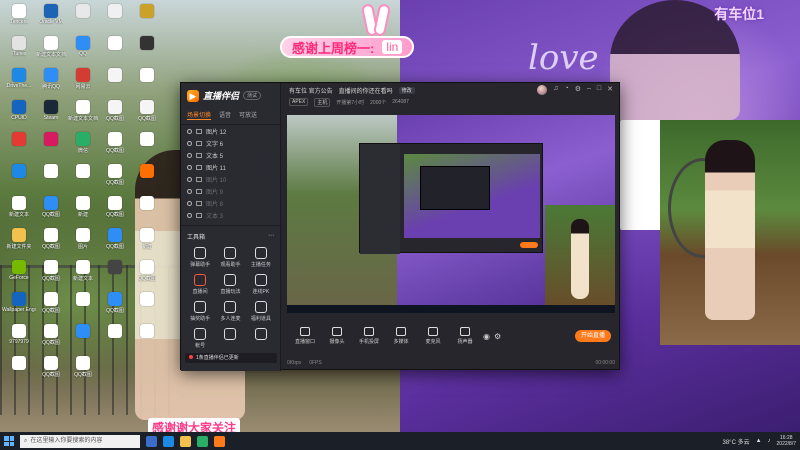 The width and height of the screenshot is (800, 450). Describe the element at coordinates (322, 102) in the screenshot. I see `category-tag: 主机` at that location.